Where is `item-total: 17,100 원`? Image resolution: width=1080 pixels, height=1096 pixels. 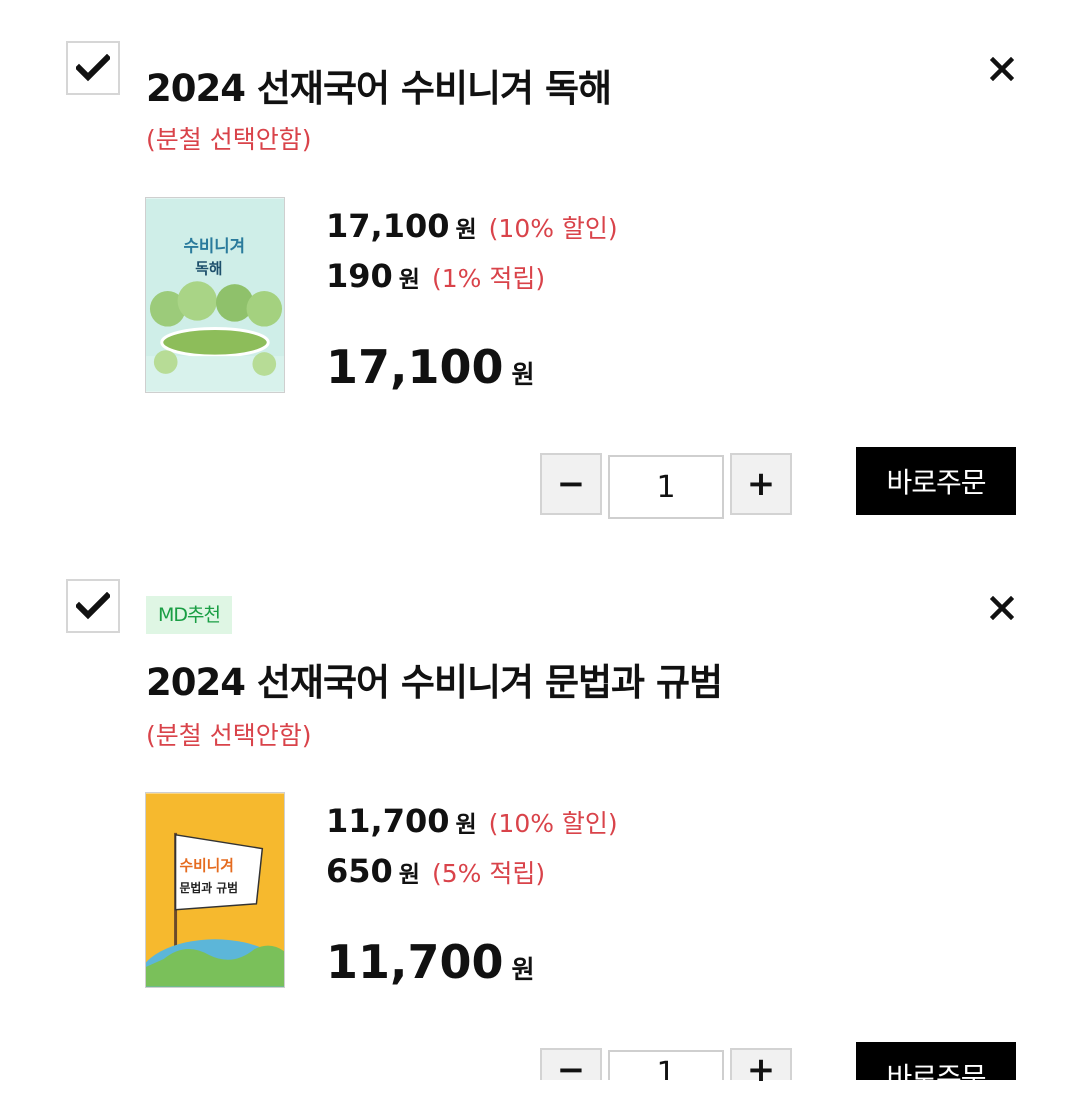
item-total: 17,100 원 is located at coordinates (430, 367).